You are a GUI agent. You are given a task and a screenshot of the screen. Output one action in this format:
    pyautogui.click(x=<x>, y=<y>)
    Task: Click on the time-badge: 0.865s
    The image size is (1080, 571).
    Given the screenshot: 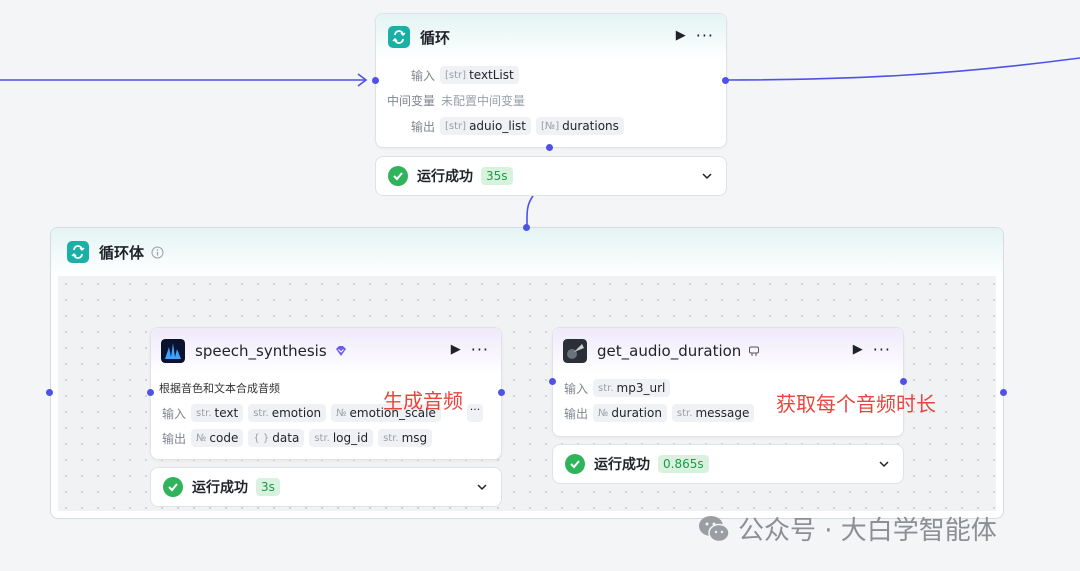 What is the action you would take?
    pyautogui.click(x=683, y=464)
    